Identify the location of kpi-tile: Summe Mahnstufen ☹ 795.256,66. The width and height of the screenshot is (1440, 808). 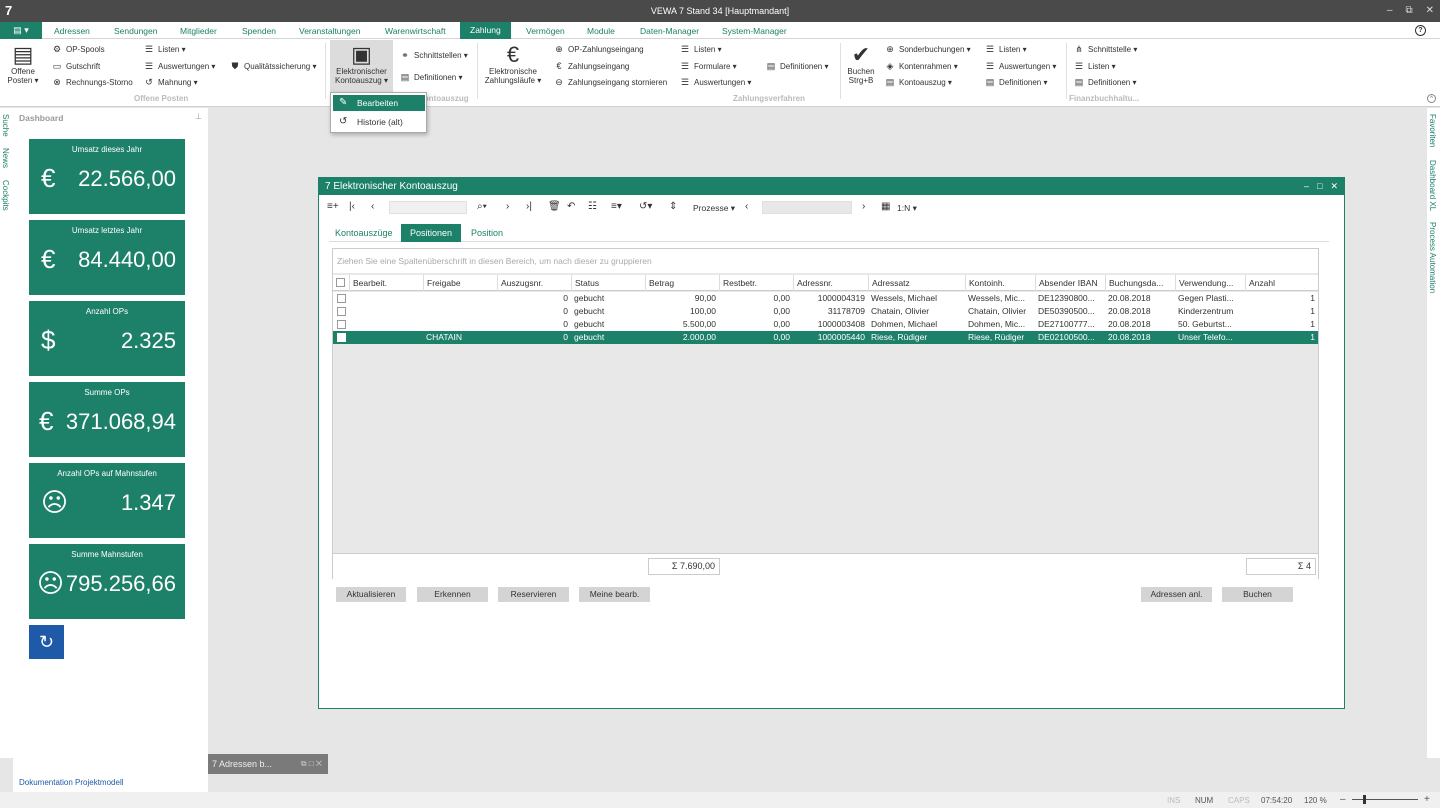
(107, 581).